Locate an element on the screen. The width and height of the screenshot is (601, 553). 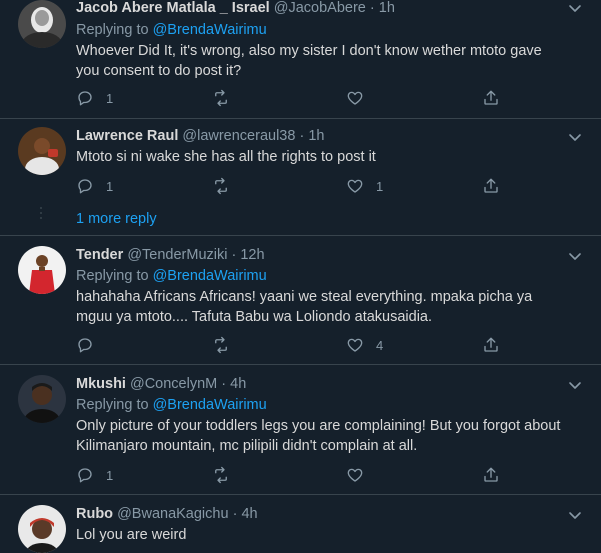
reply-button is located at coordinates (85, 345).